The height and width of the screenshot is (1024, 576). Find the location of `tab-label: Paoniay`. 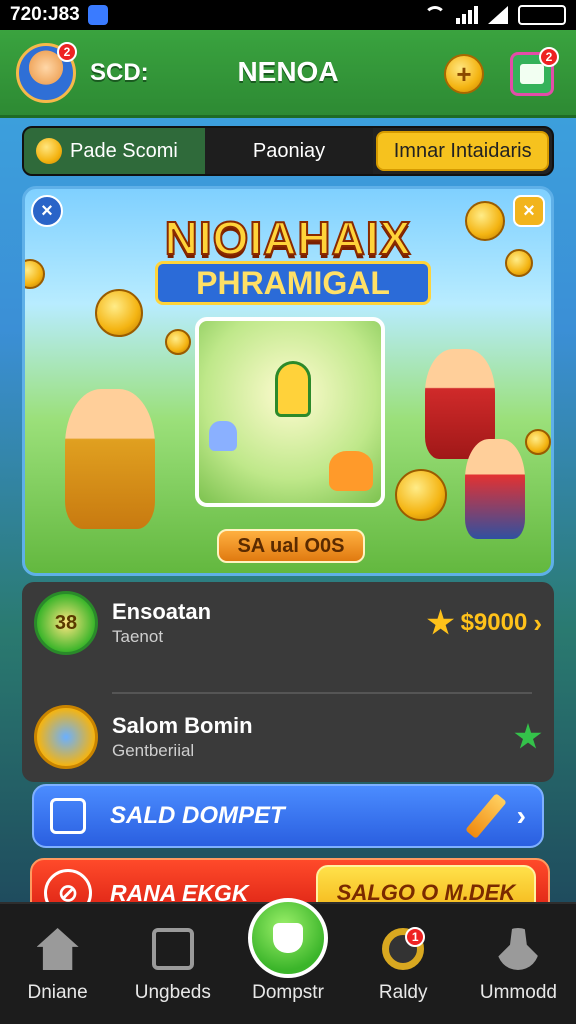

tab-label: Paoniay is located at coordinates (289, 150).